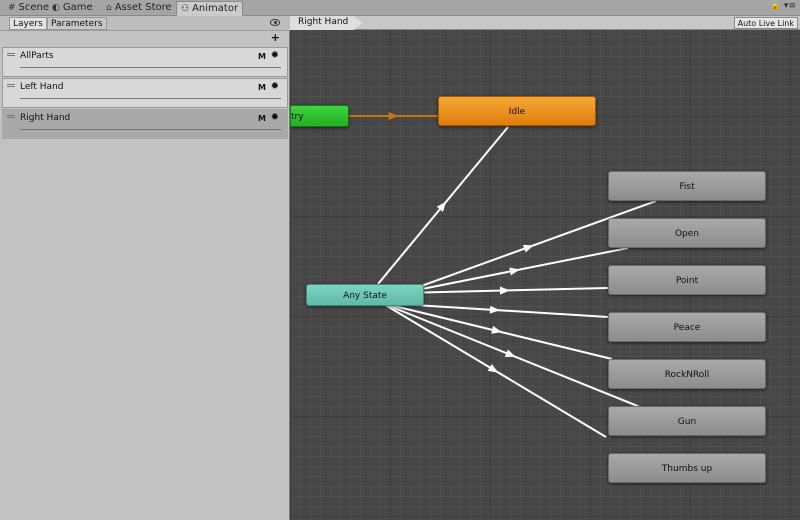 This screenshot has height=520, width=800. Describe the element at coordinates (687, 186) in the screenshot. I see `state-node-fist: Fist` at that location.